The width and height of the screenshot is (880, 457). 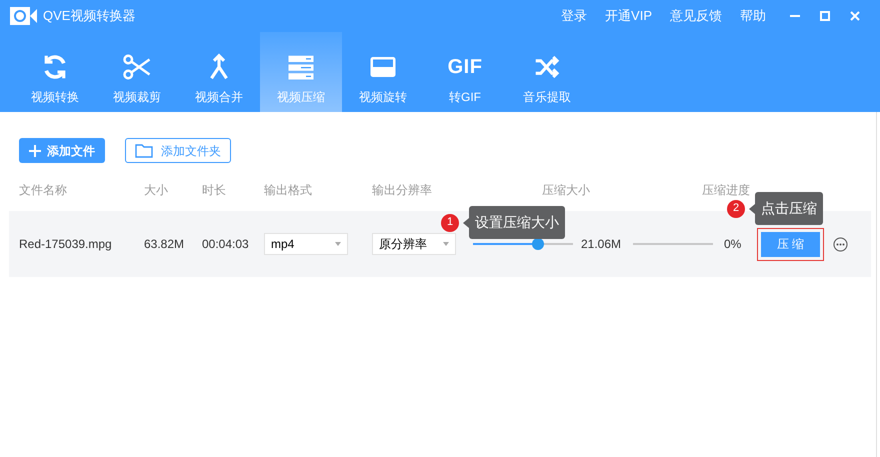 What do you see at coordinates (855, 16) in the screenshot?
I see `close-icon` at bounding box center [855, 16].